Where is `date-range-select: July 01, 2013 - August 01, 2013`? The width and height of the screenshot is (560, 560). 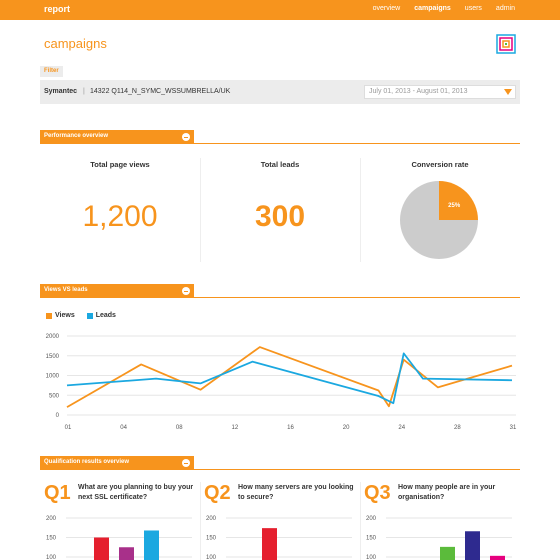 date-range-select: July 01, 2013 - August 01, 2013 is located at coordinates (440, 92).